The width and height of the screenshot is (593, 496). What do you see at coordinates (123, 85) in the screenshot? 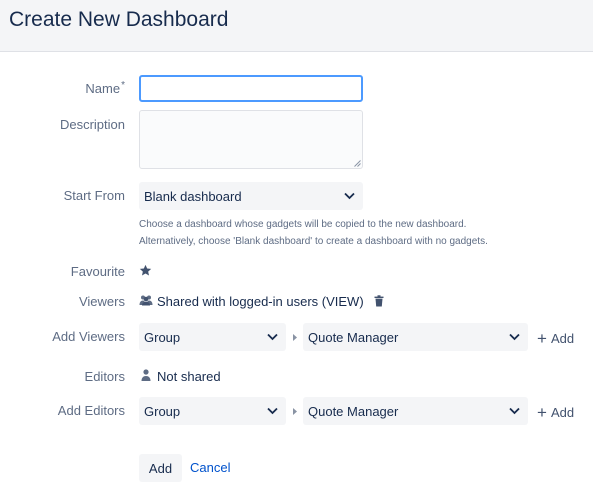
I see `required-marker: *` at bounding box center [123, 85].